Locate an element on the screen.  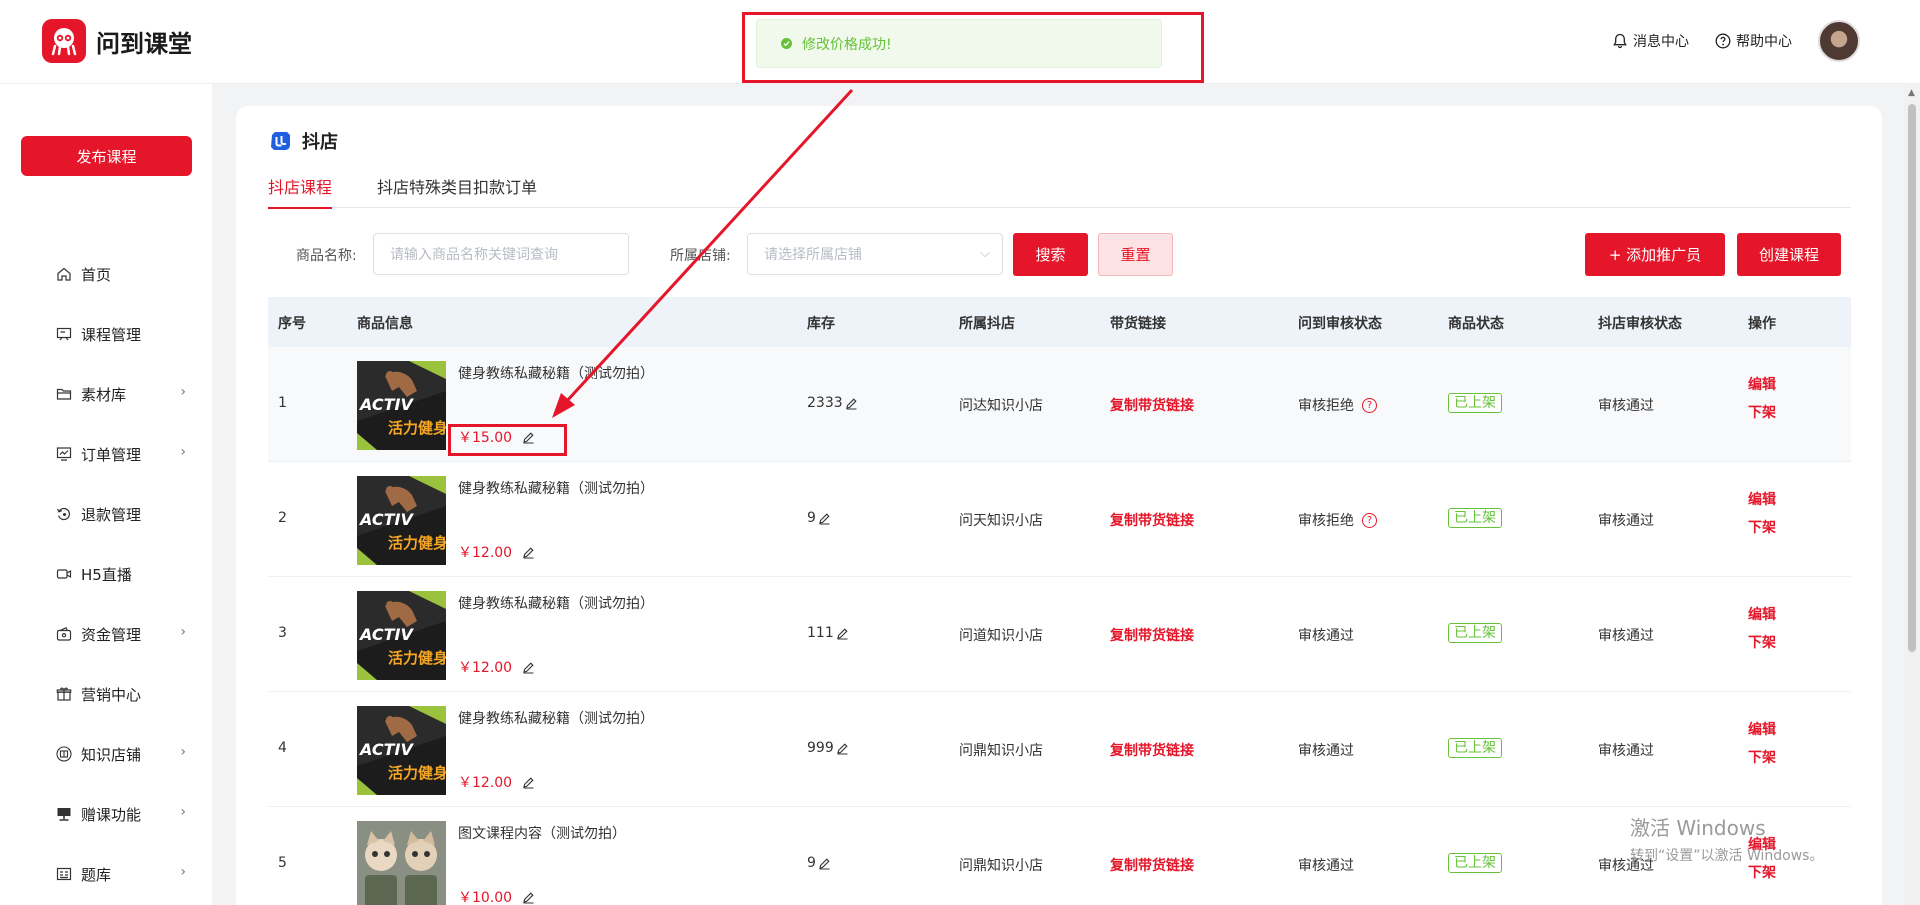
help-center-link: 帮助中心 is located at coordinates (1753, 41).